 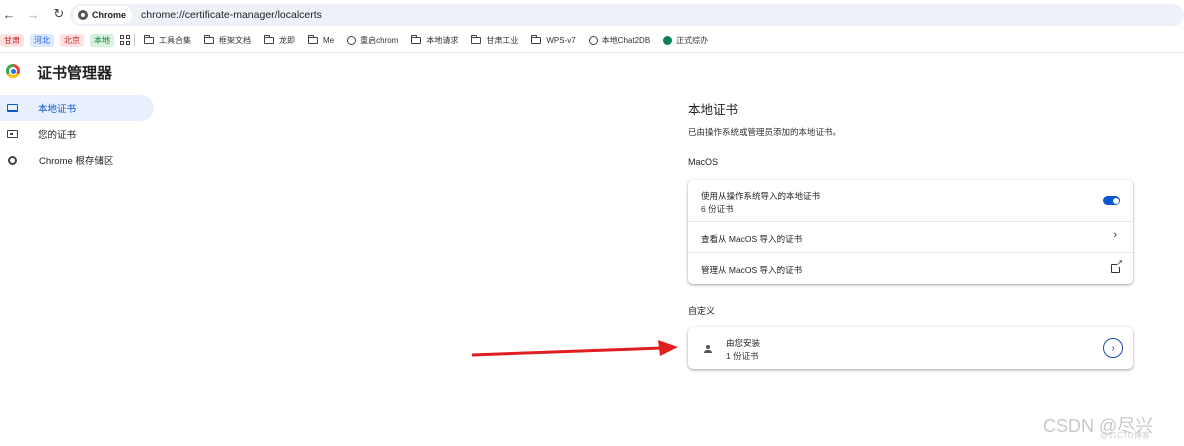 I want to click on watermark-small: @51CTO博客, so click(x=1125, y=435).